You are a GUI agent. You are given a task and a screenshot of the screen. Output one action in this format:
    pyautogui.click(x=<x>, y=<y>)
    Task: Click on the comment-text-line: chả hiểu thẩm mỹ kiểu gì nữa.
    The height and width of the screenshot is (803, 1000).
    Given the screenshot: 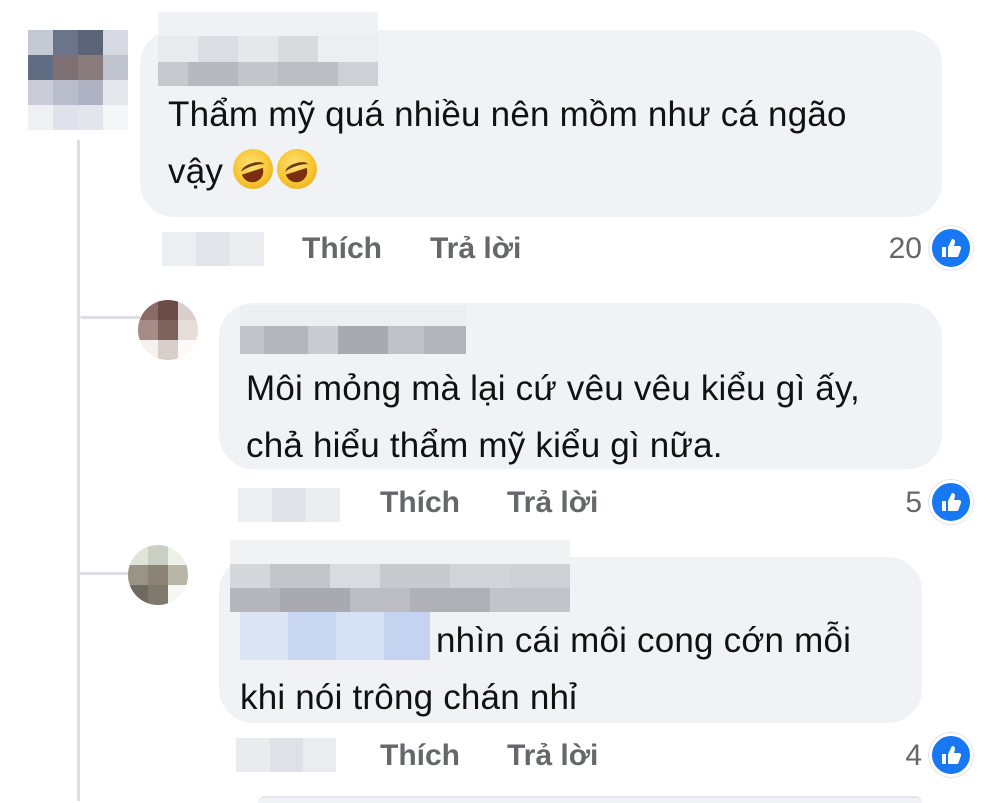 What is the action you would take?
    pyautogui.click(x=484, y=445)
    